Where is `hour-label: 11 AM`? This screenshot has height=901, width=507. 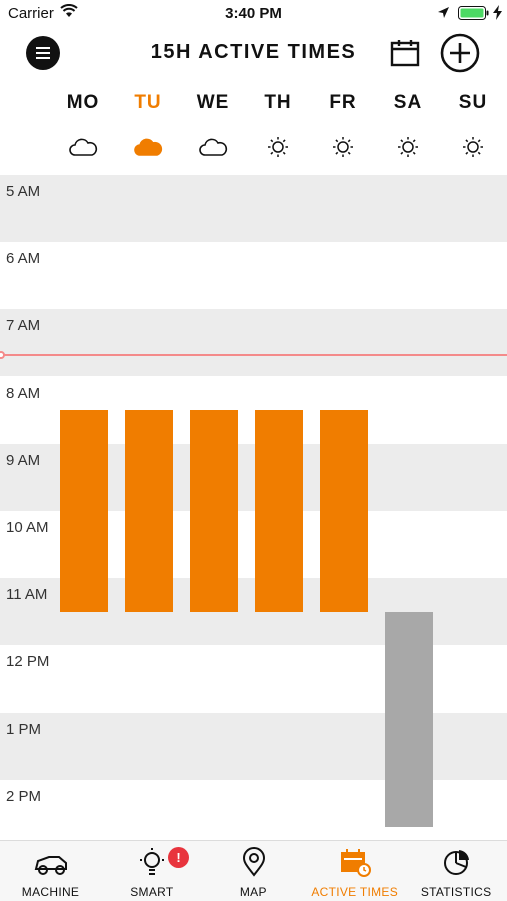
hour-label: 11 AM is located at coordinates (27, 595).